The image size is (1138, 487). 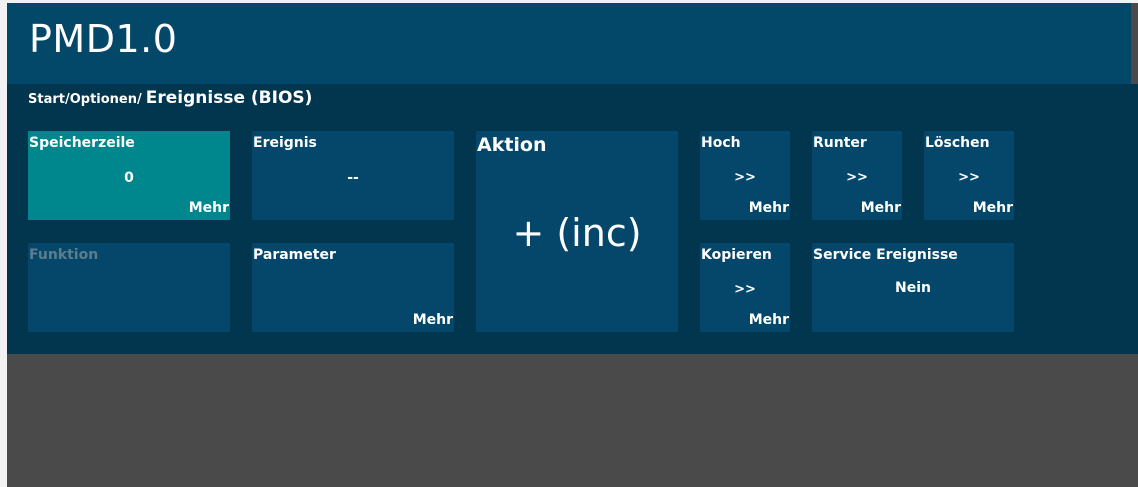 I want to click on tile-funktion-label: Funktion, so click(x=64, y=255).